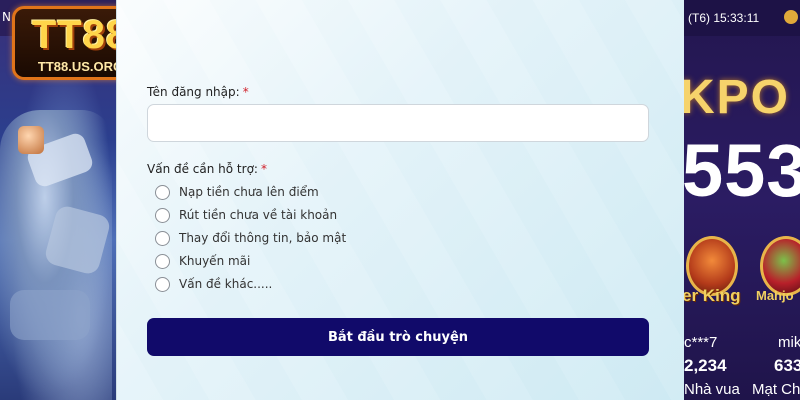 The width and height of the screenshot is (800, 400). I want to click on game-name: Mahjo, so click(775, 295).